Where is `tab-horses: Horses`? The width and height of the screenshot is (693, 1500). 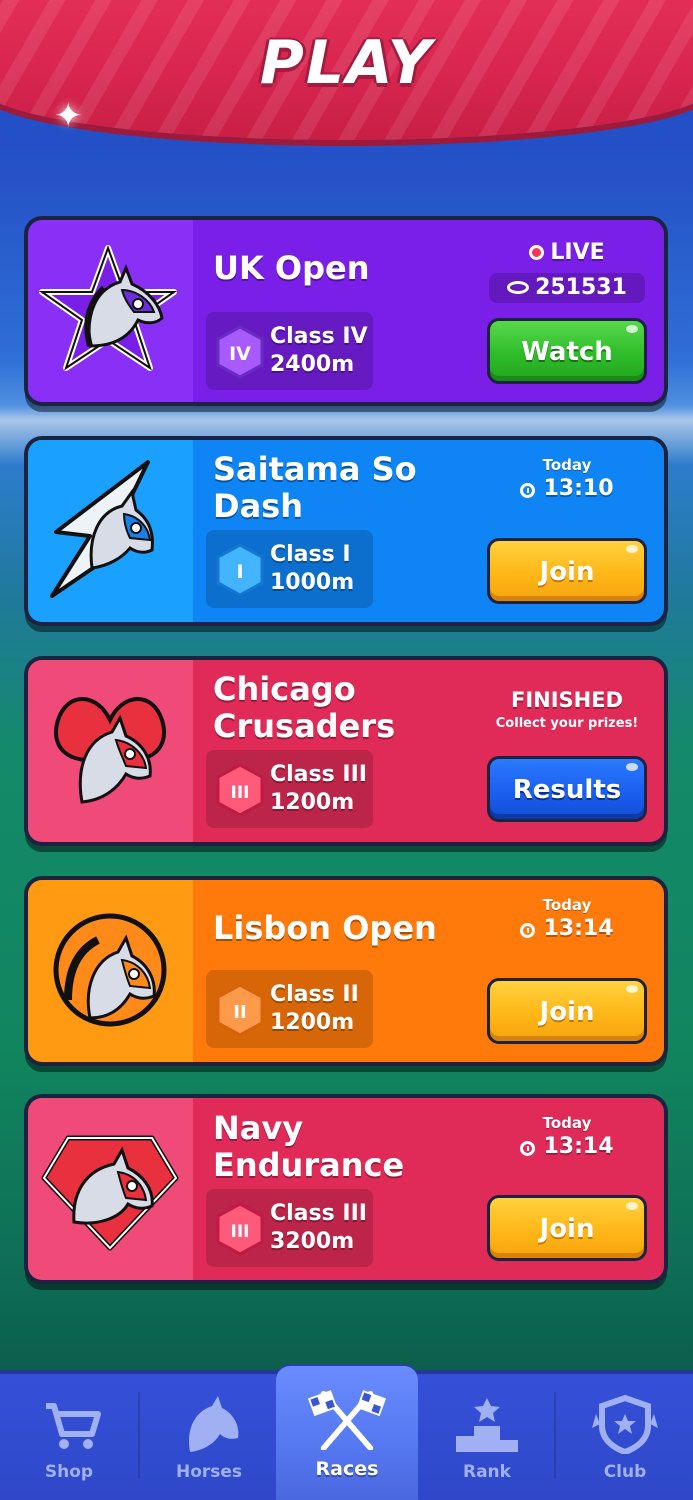
tab-horses: Horses is located at coordinates (209, 1437).